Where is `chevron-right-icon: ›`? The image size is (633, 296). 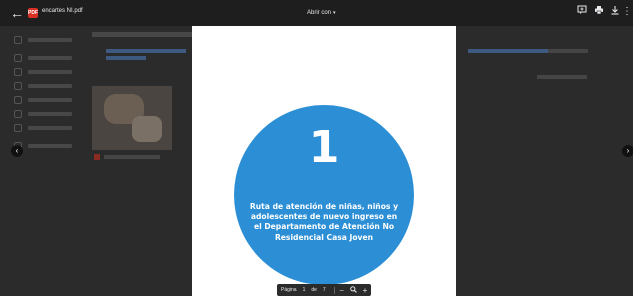 chevron-right-icon: › is located at coordinates (628, 150).